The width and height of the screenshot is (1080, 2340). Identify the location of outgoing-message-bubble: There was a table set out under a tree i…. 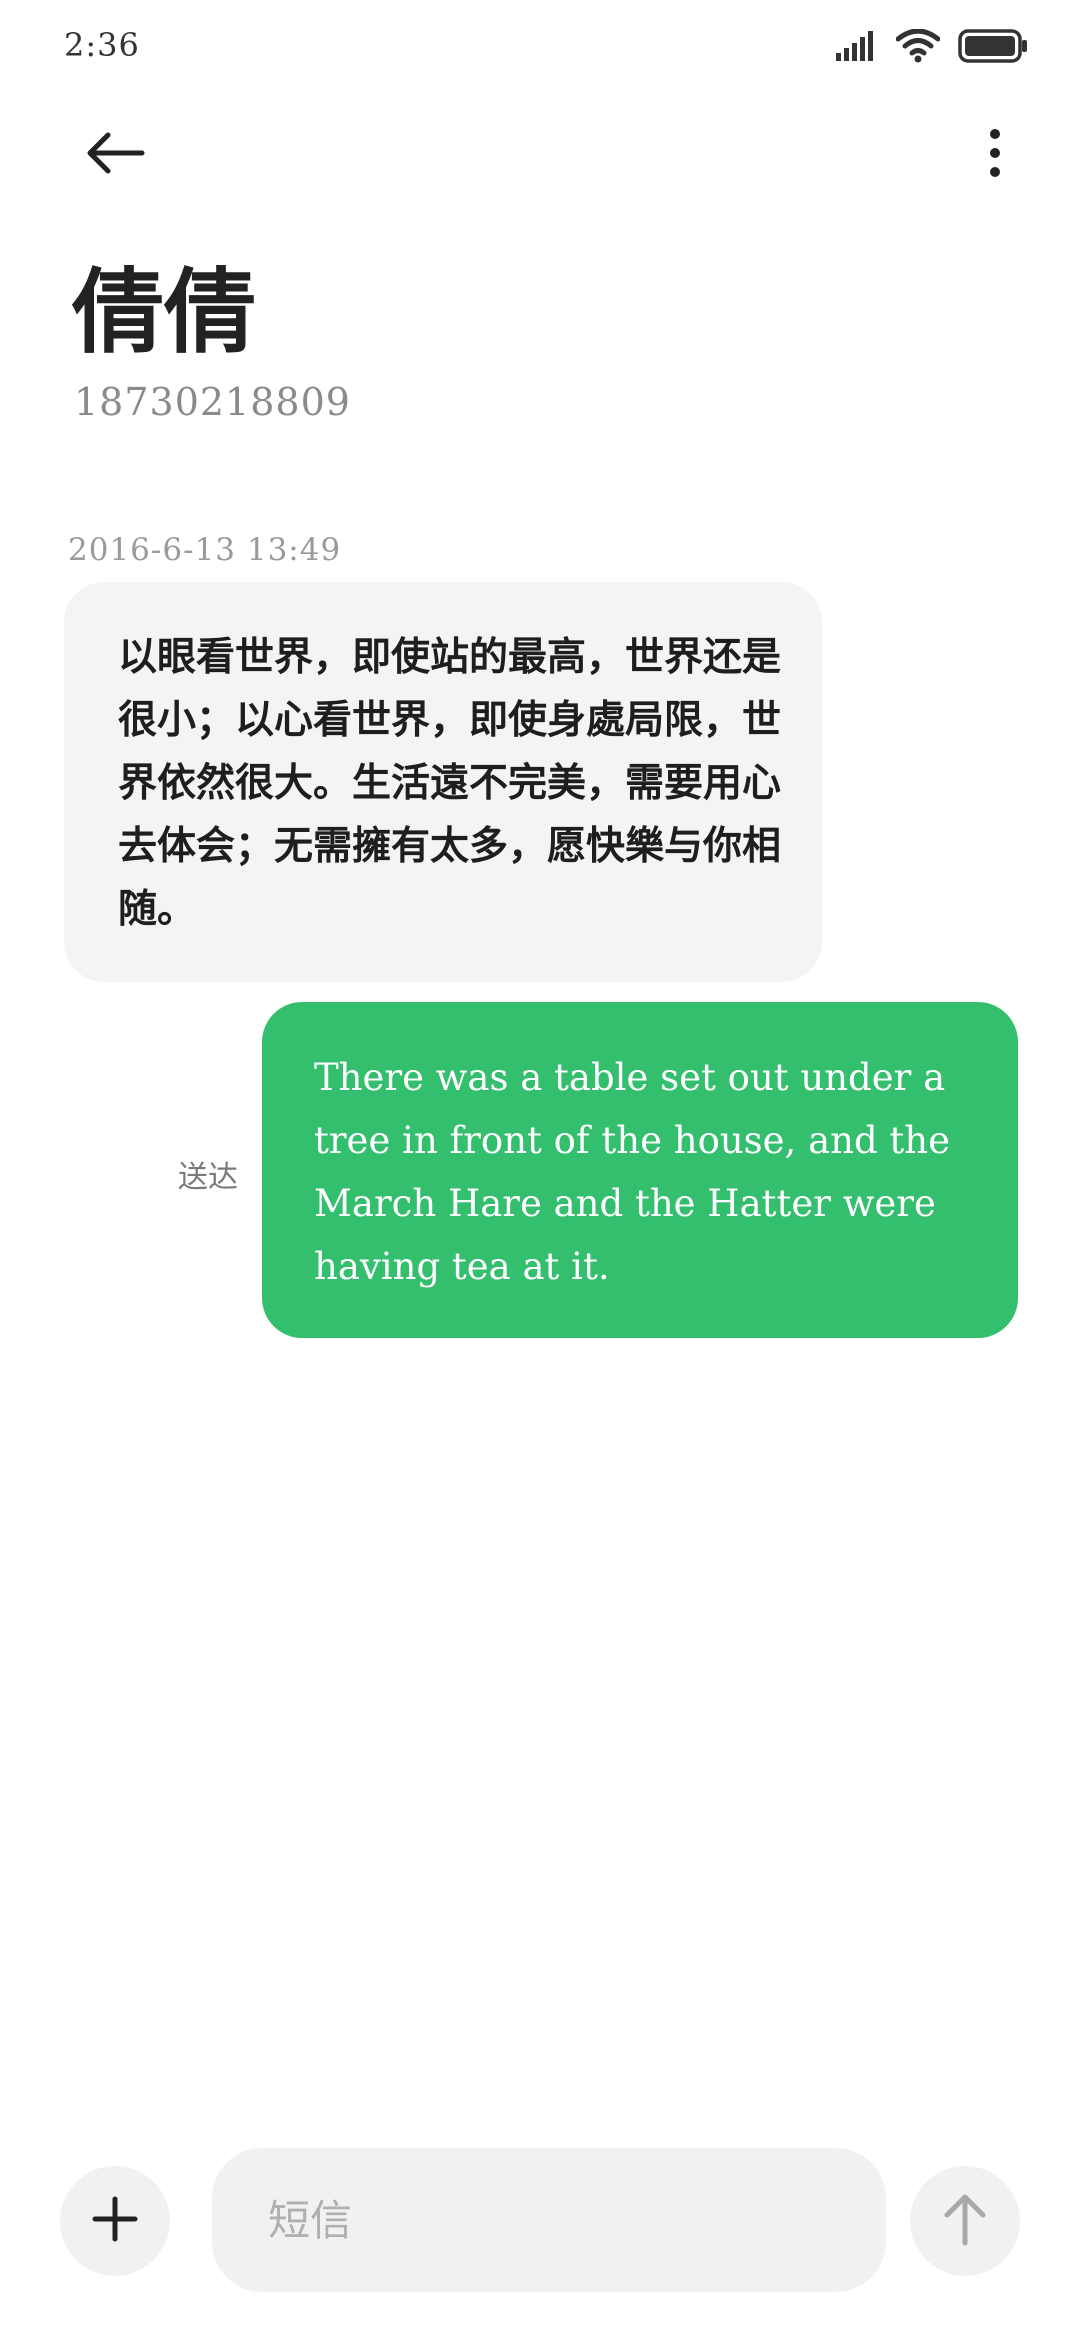
(640, 1170).